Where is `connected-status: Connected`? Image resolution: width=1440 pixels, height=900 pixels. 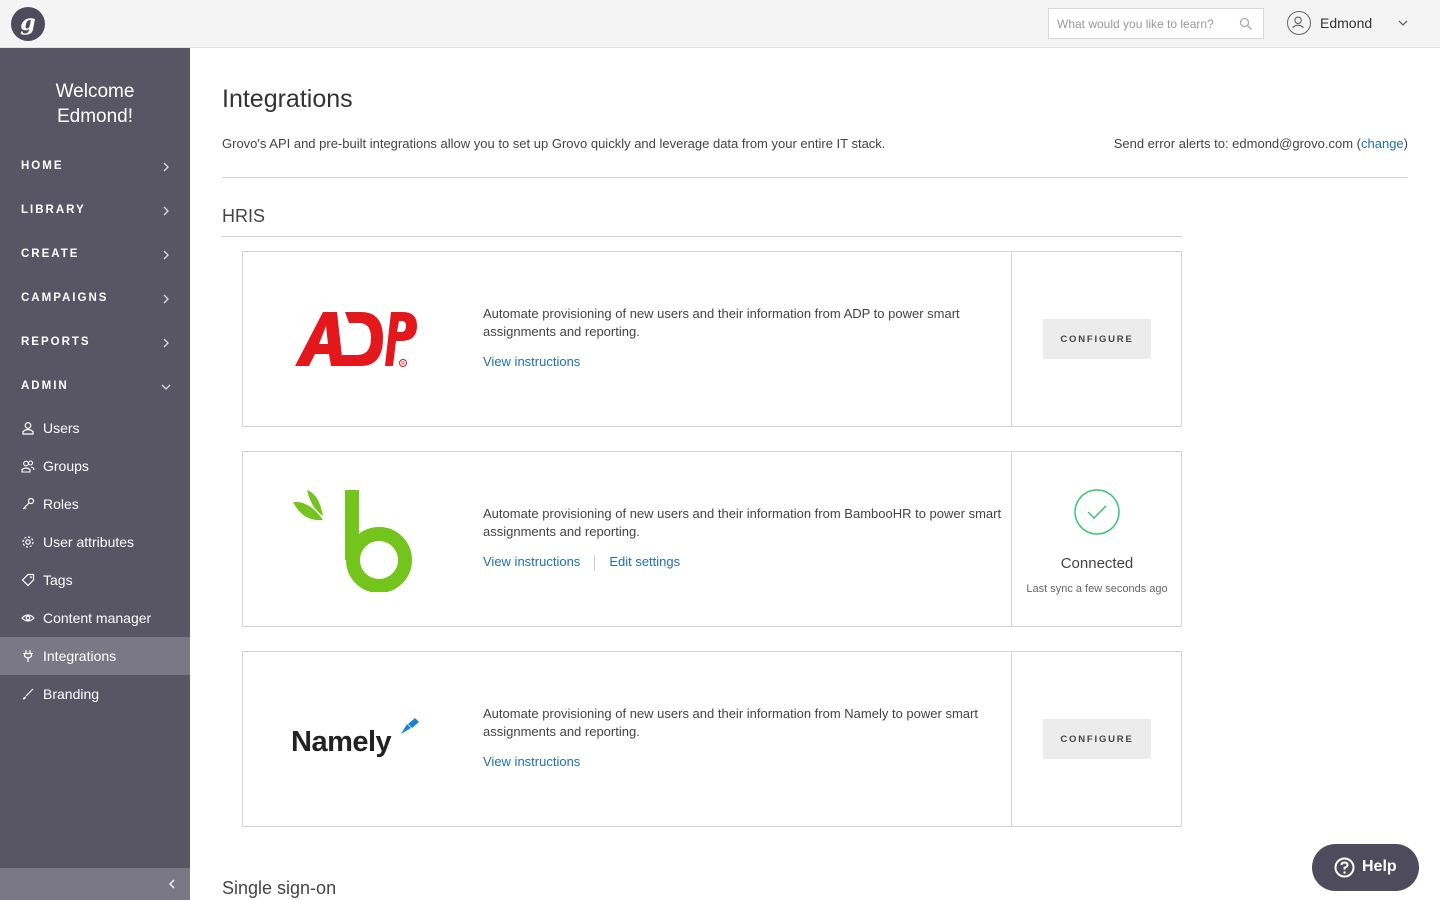 connected-status: Connected is located at coordinates (1097, 563).